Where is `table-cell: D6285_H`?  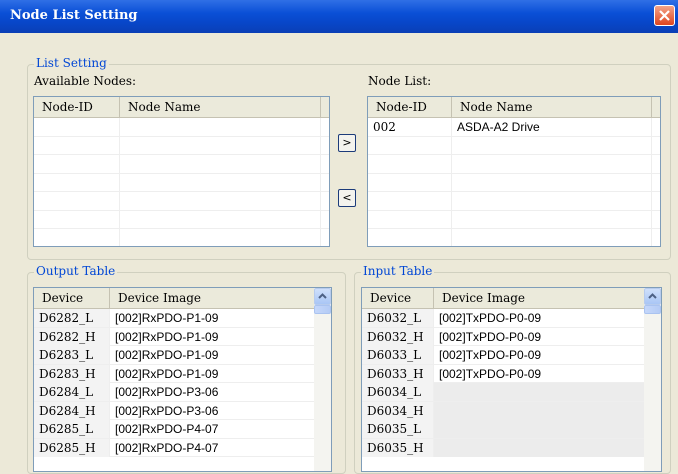
table-cell: D6285_H is located at coordinates (72, 447).